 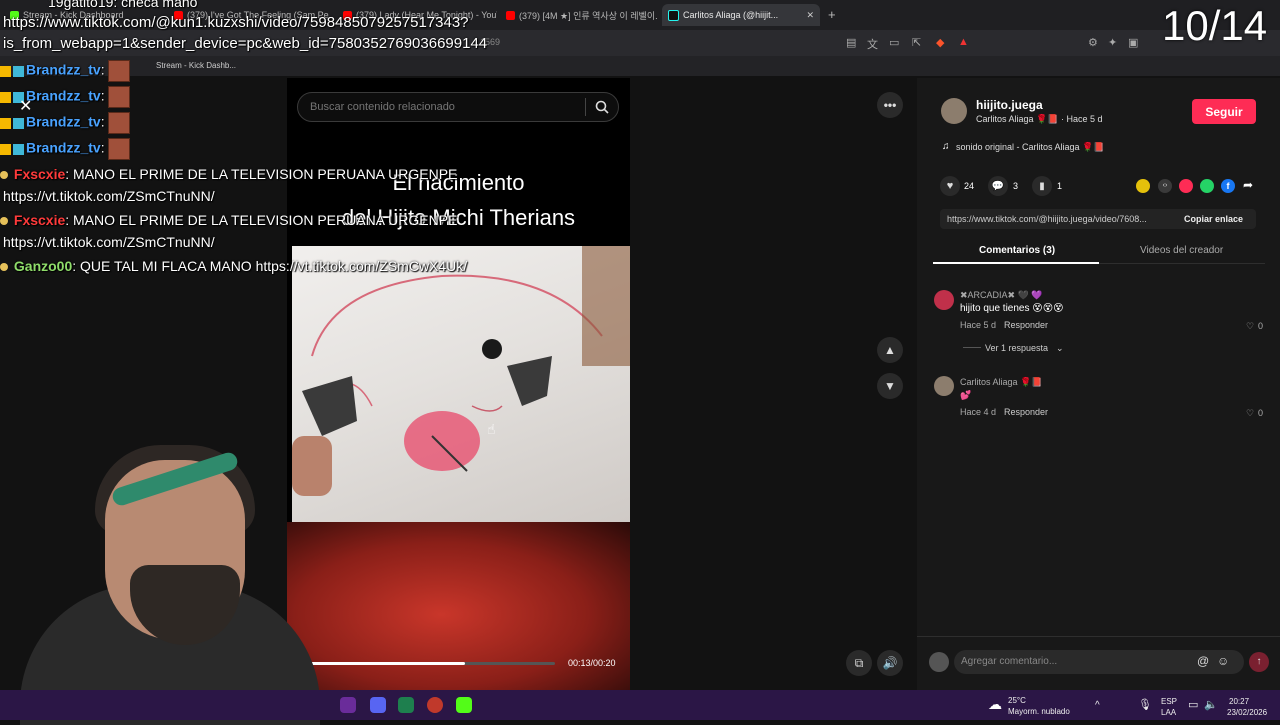 What do you see at coordinates (995, 704) in the screenshot?
I see `weather-icon: ☁` at bounding box center [995, 704].